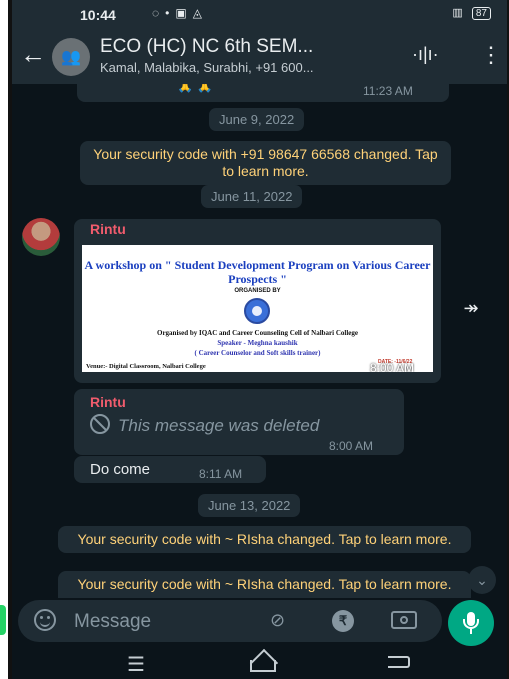  I want to click on deleted-message-text: This message was deleted, so click(219, 425).